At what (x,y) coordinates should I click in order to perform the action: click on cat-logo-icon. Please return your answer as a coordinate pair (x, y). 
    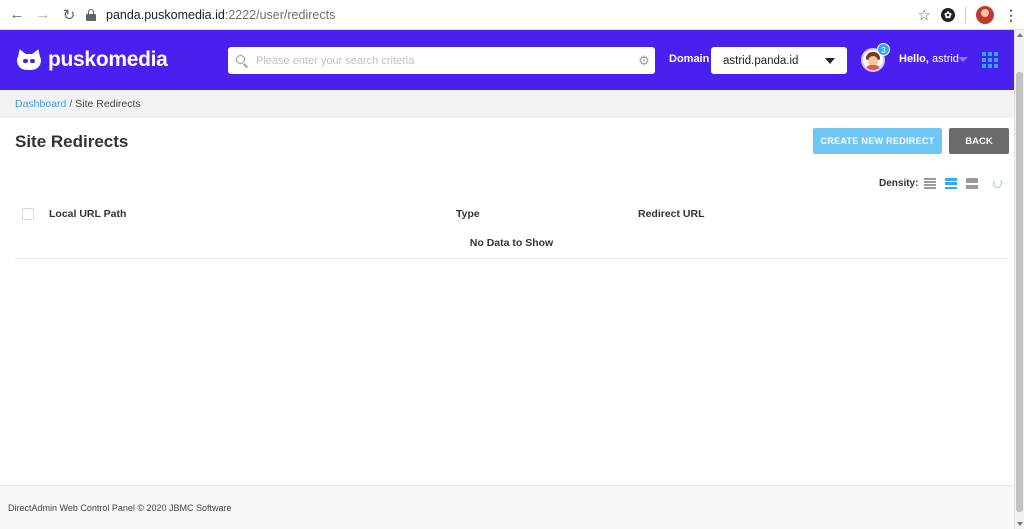
    Looking at the image, I should click on (29, 59).